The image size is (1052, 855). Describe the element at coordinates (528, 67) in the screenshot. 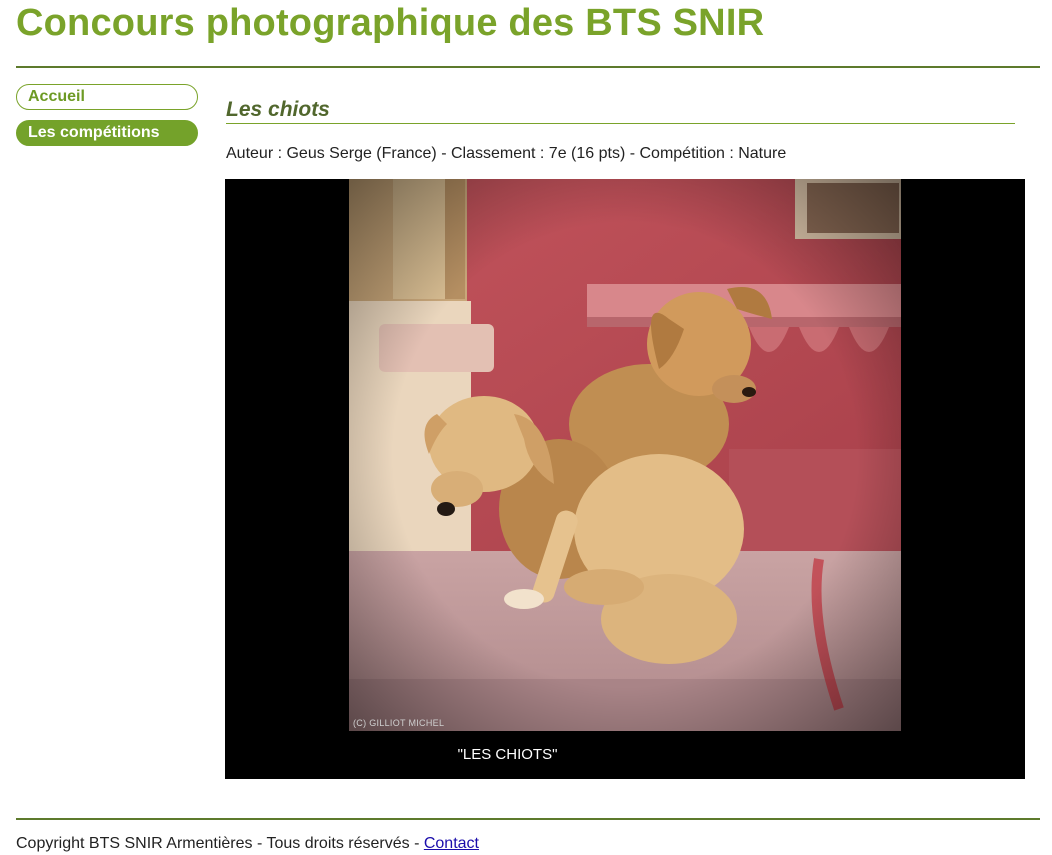

I see `header-divider` at that location.